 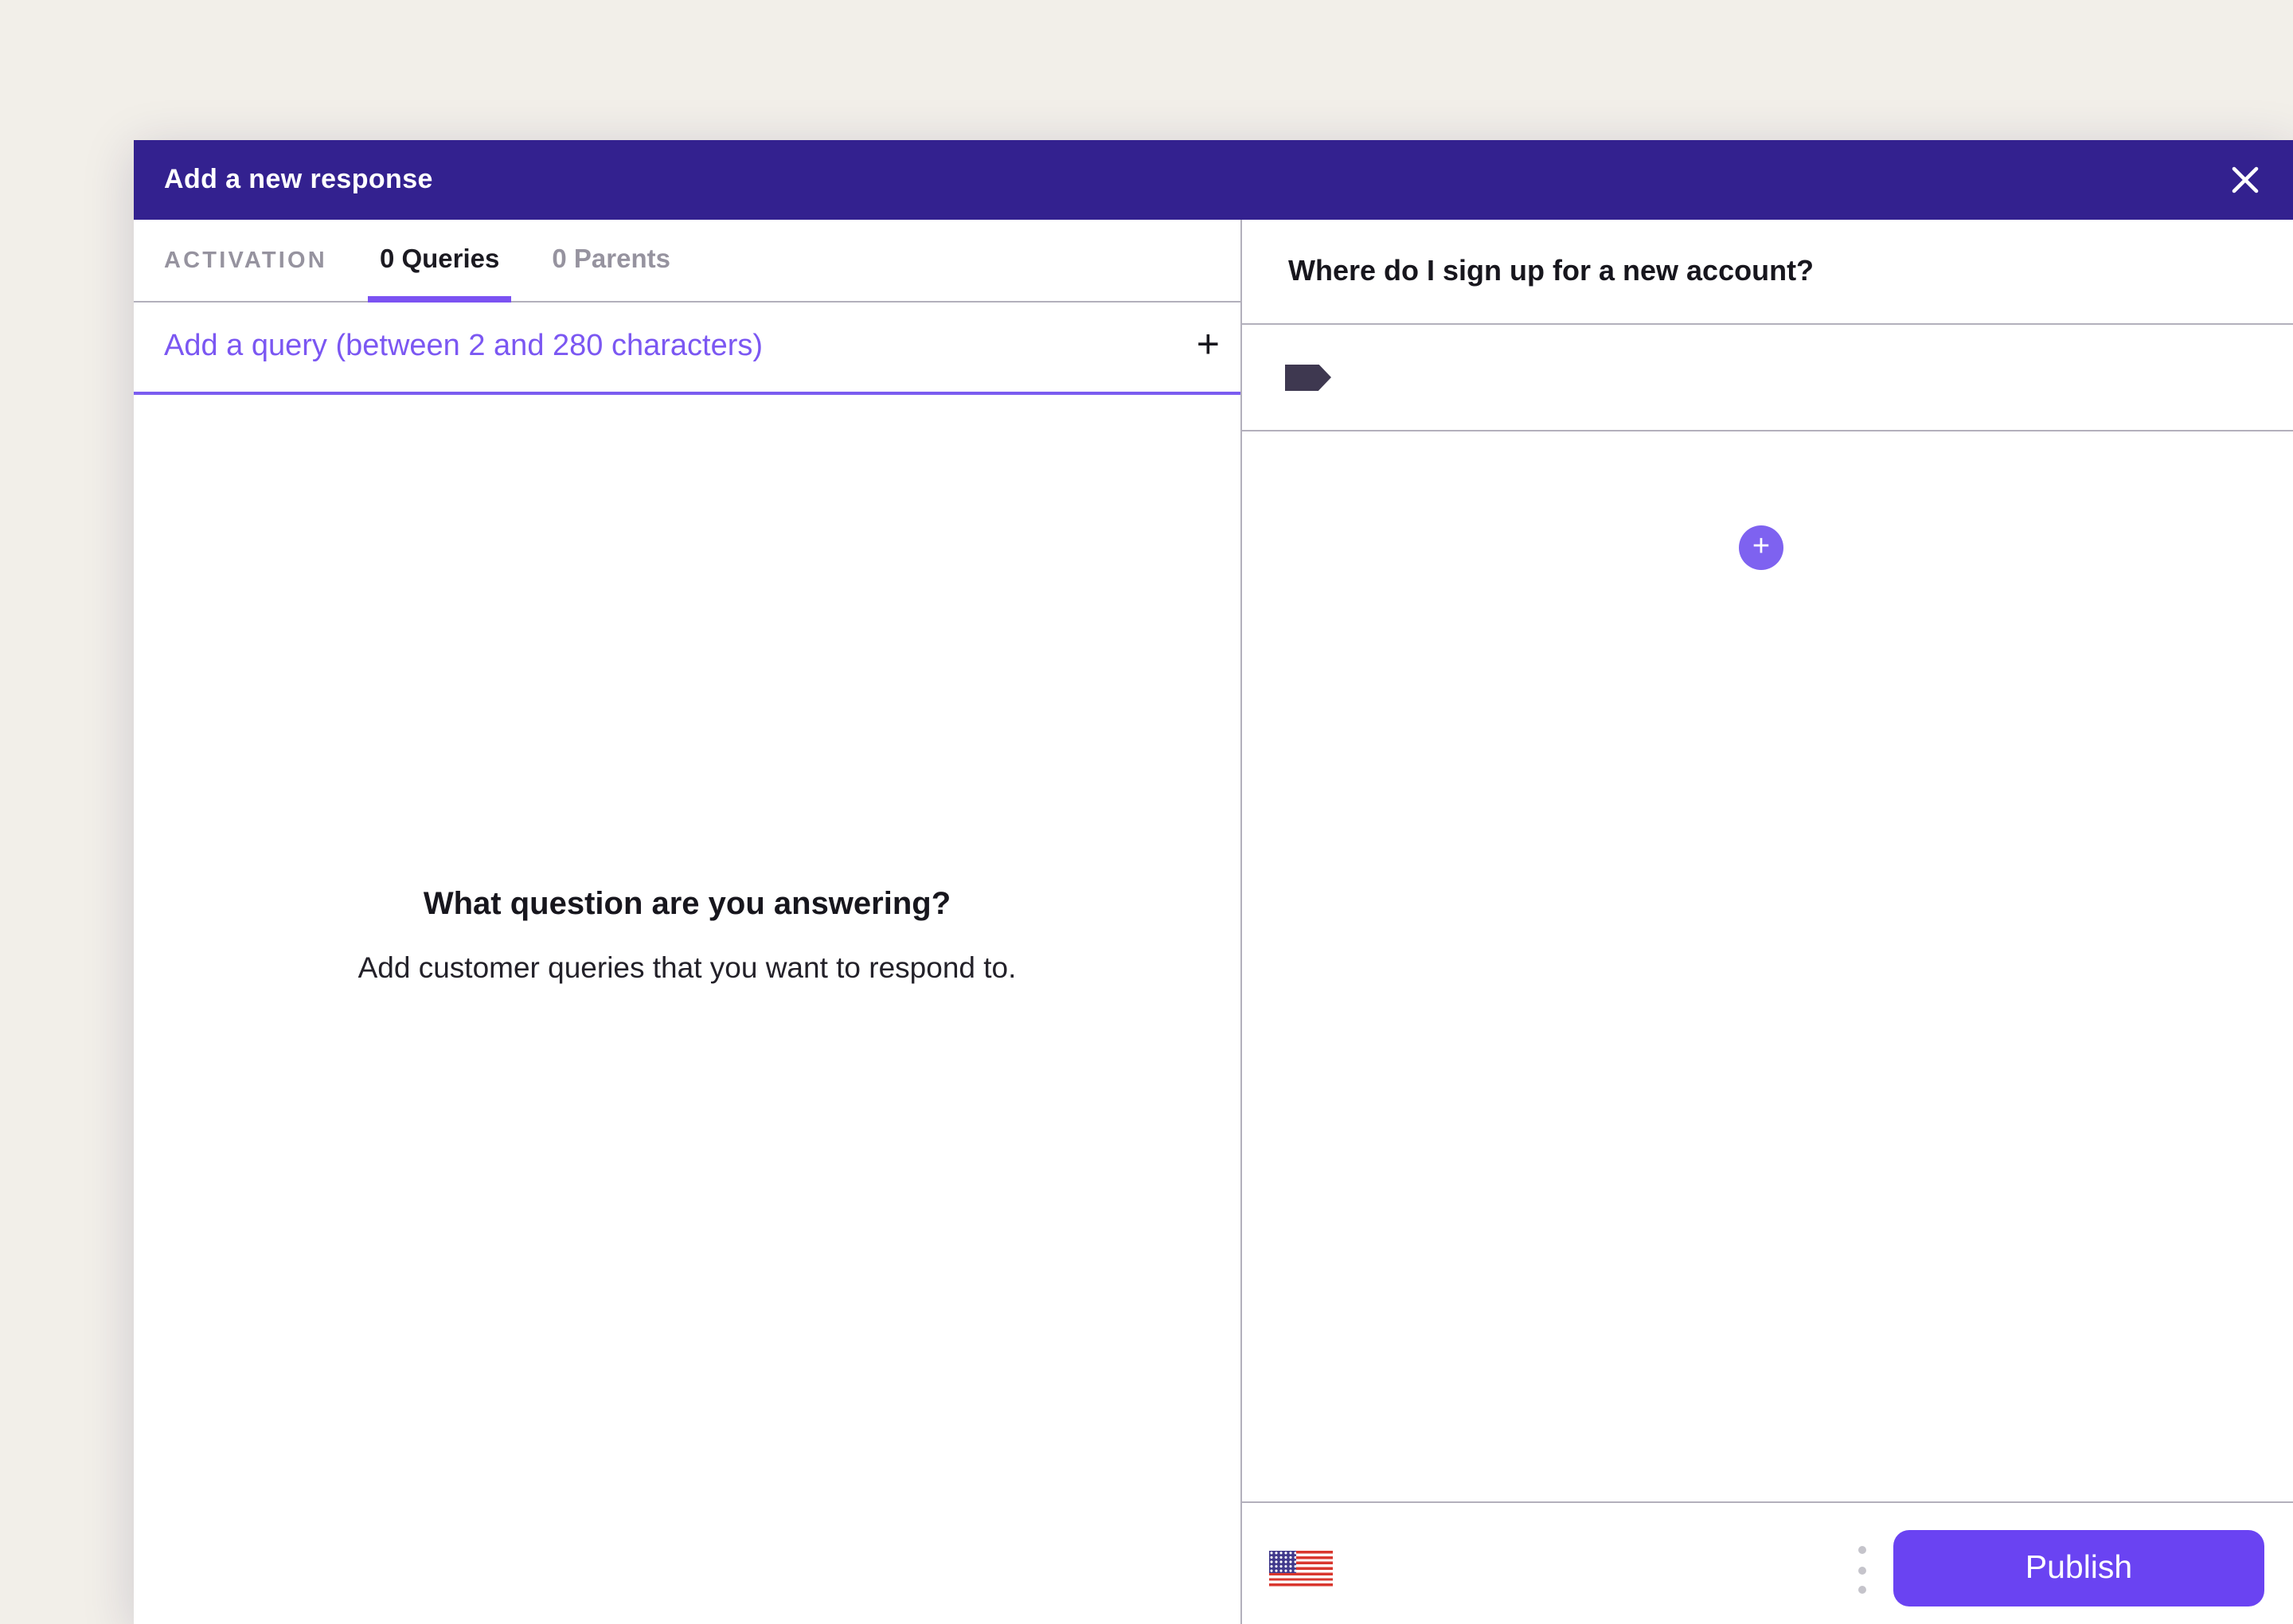 I want to click on tab-0-queries: 0 Queries, so click(x=439, y=261).